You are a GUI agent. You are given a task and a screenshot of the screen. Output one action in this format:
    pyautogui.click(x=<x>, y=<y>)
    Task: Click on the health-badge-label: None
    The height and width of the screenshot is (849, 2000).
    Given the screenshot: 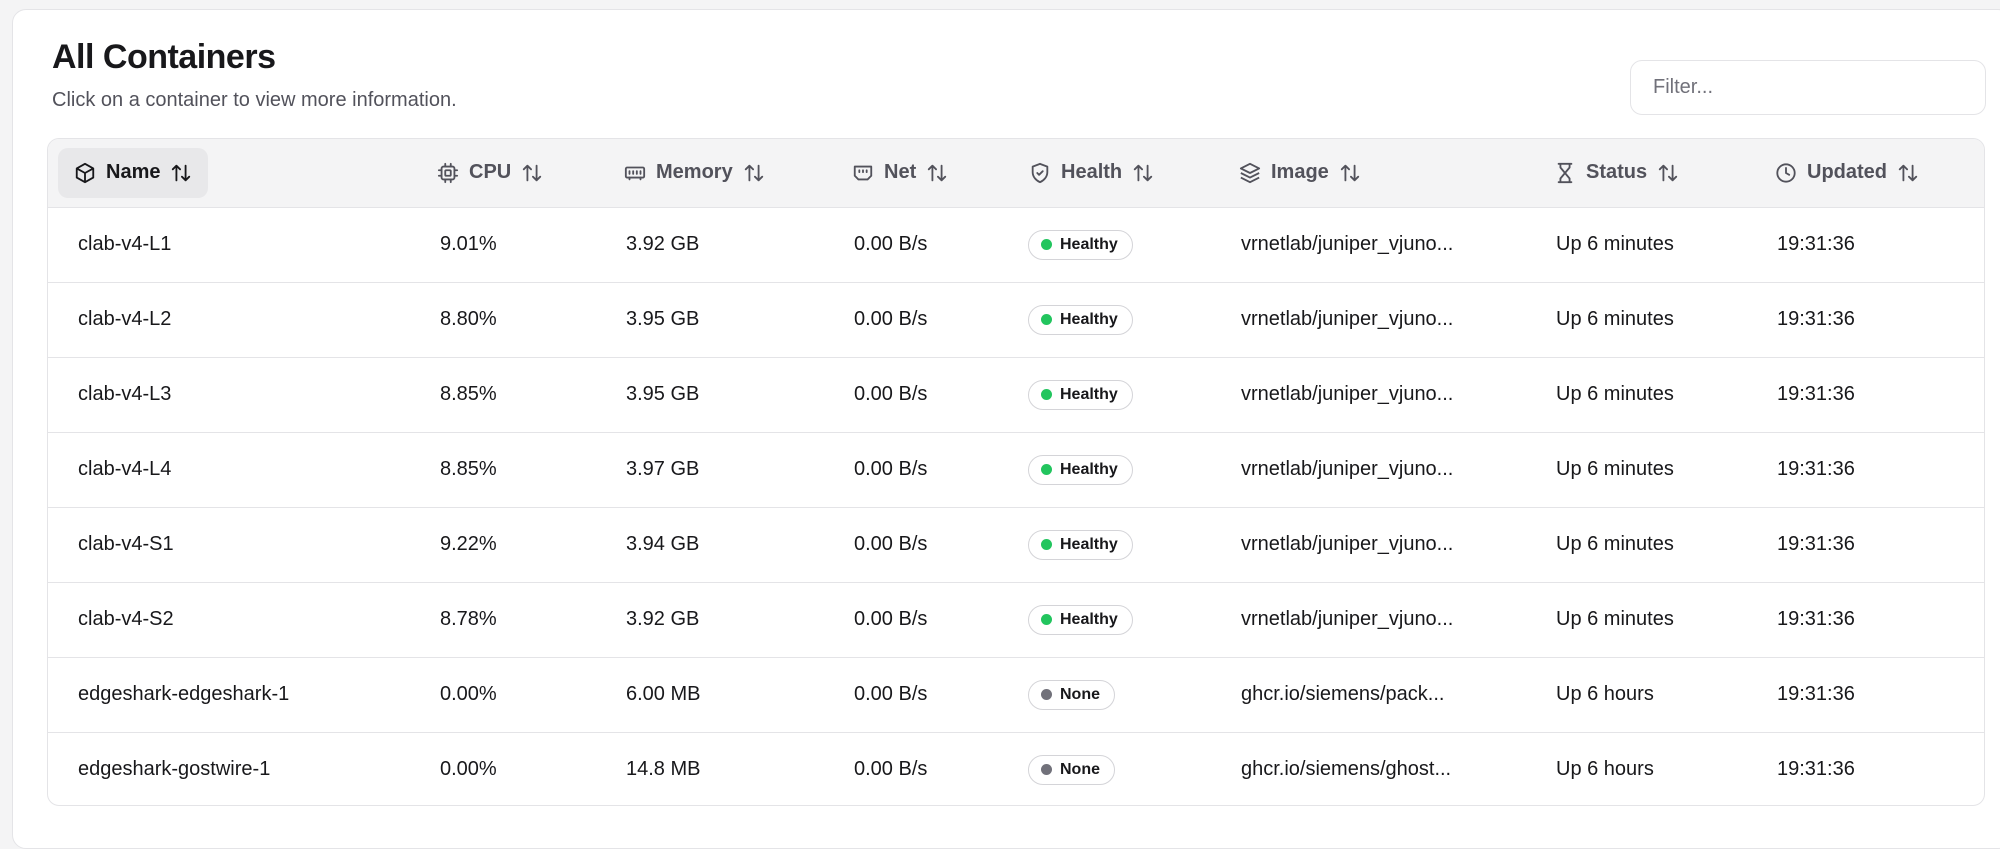 What is the action you would take?
    pyautogui.click(x=1080, y=769)
    